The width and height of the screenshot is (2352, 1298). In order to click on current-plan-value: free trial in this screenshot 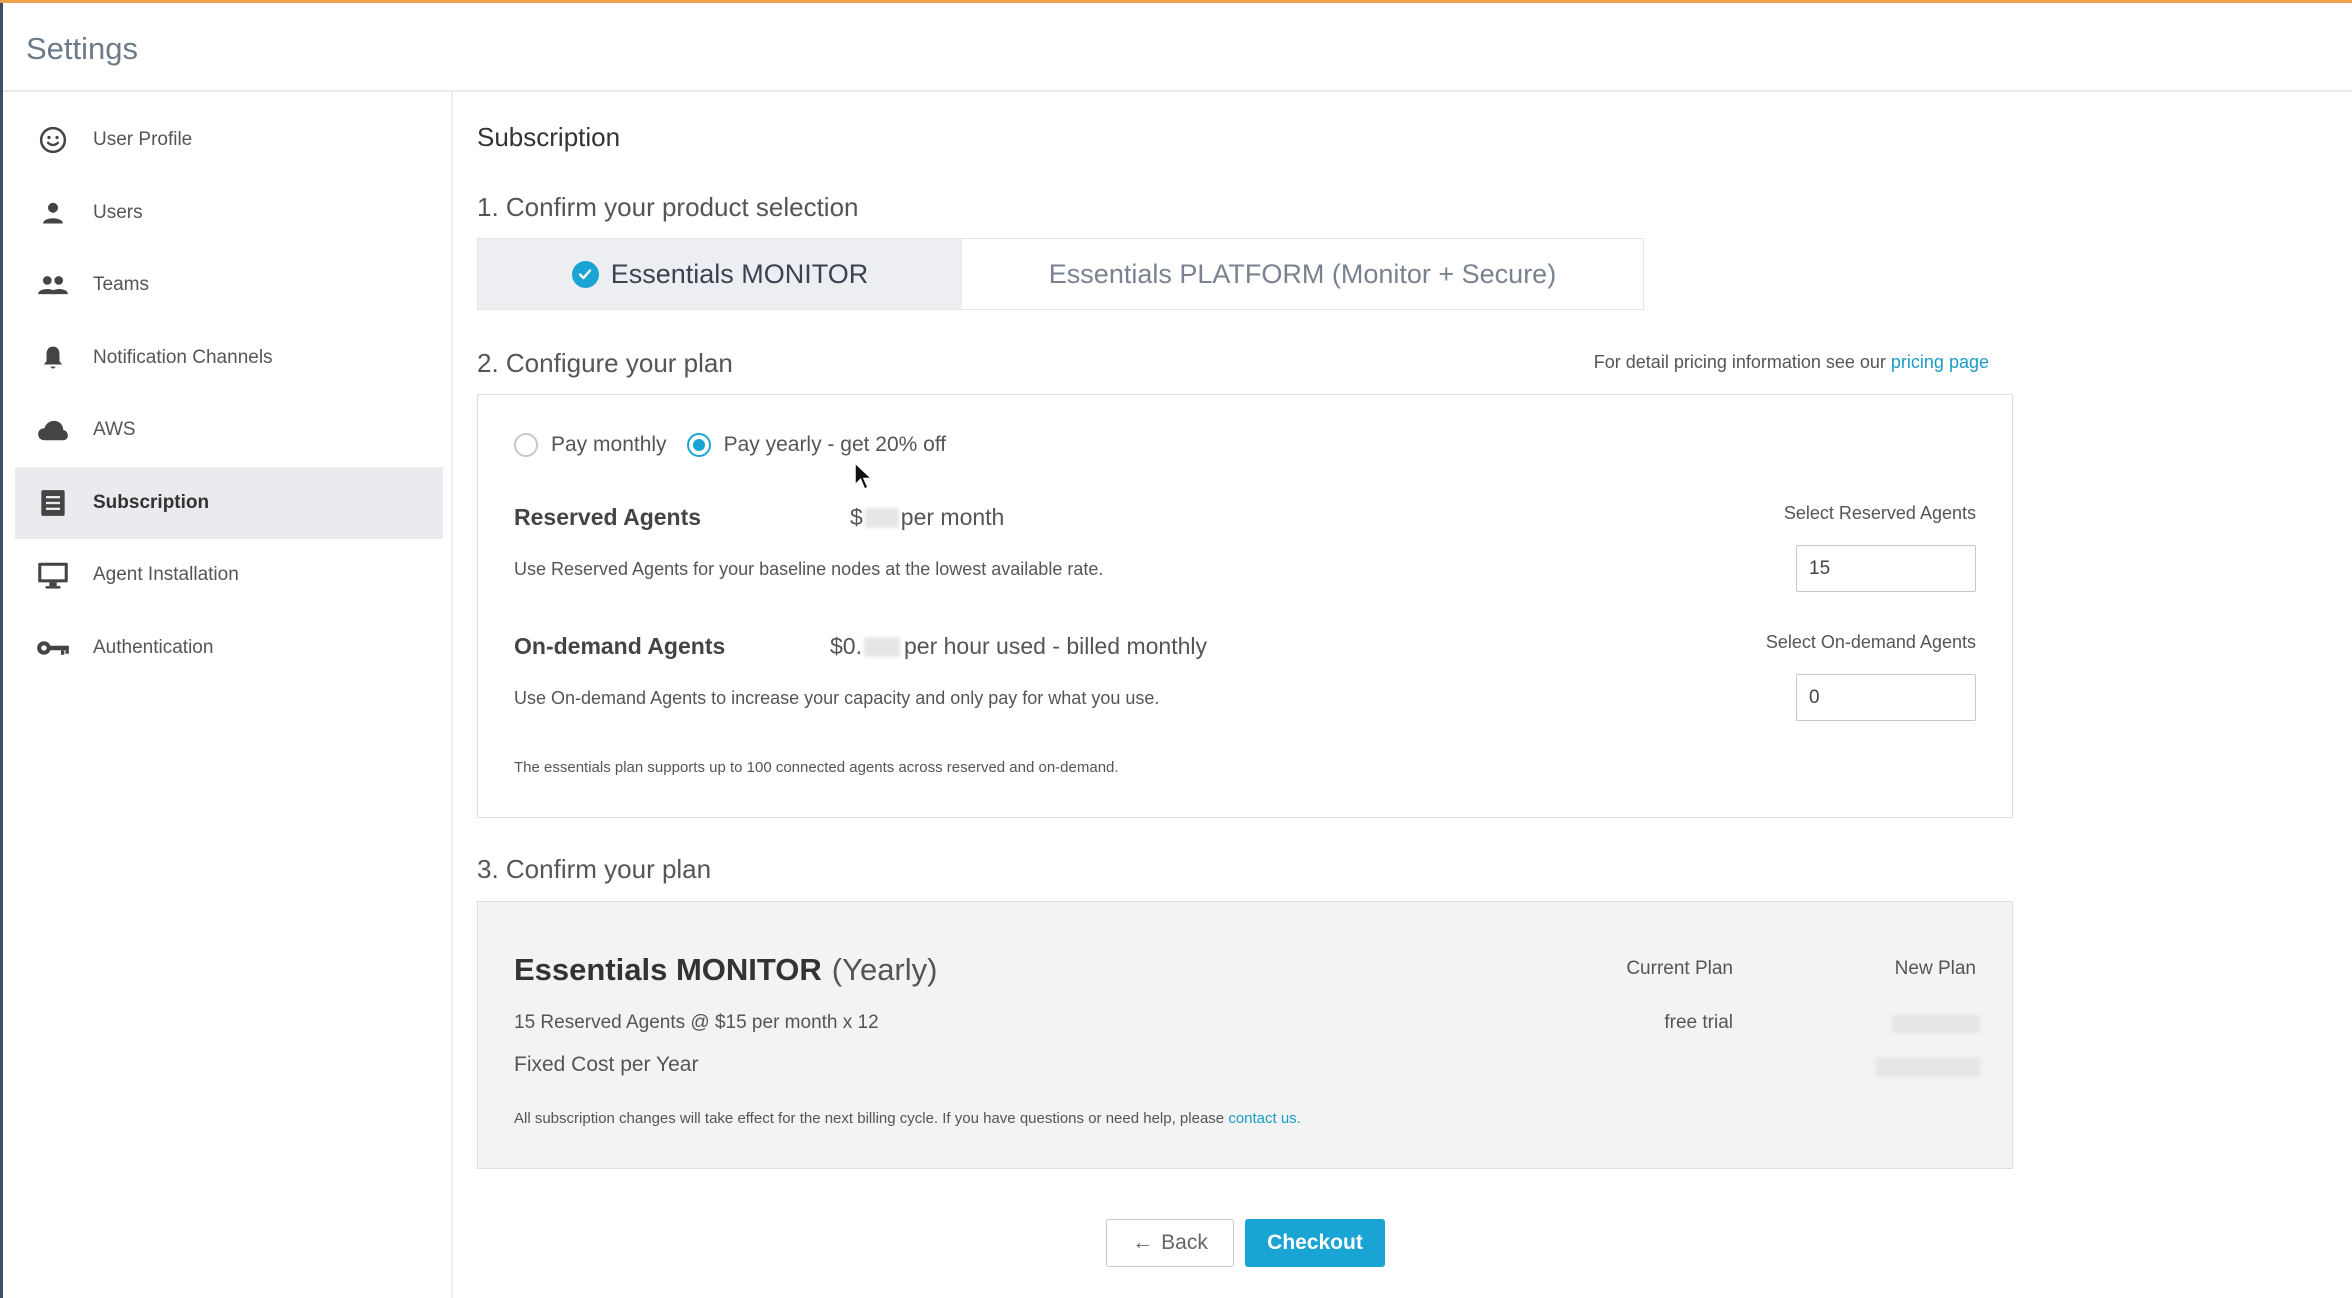, I will do `click(1698, 1022)`.